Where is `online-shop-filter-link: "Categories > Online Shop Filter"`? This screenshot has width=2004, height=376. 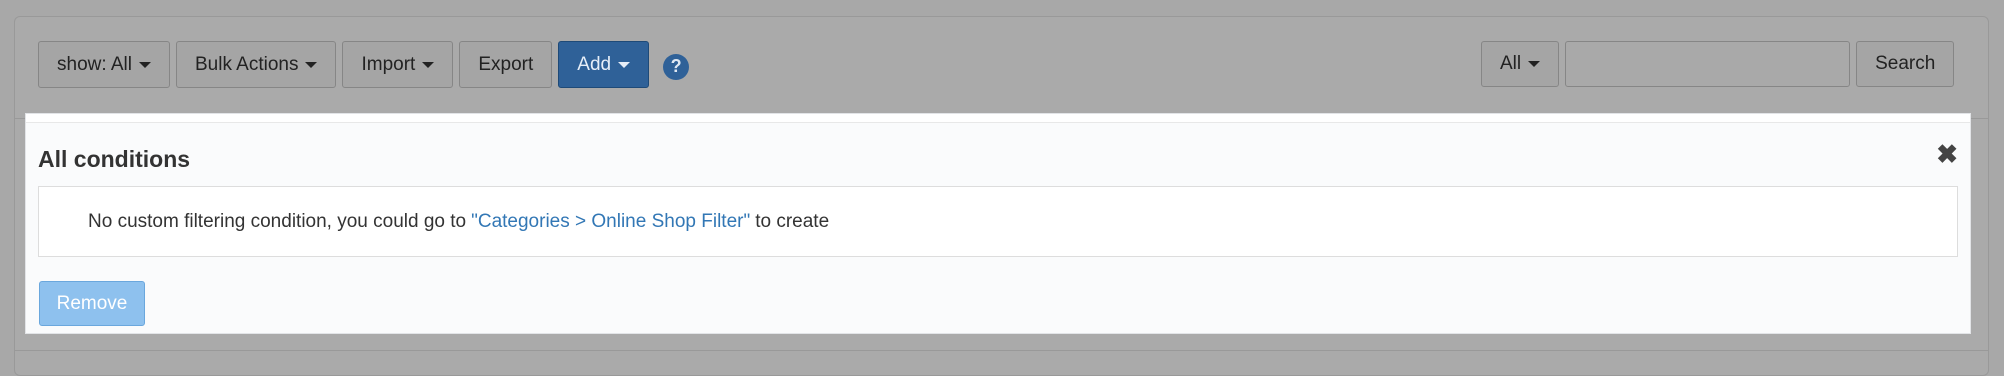
online-shop-filter-link: "Categories > Online Shop Filter" is located at coordinates (610, 222).